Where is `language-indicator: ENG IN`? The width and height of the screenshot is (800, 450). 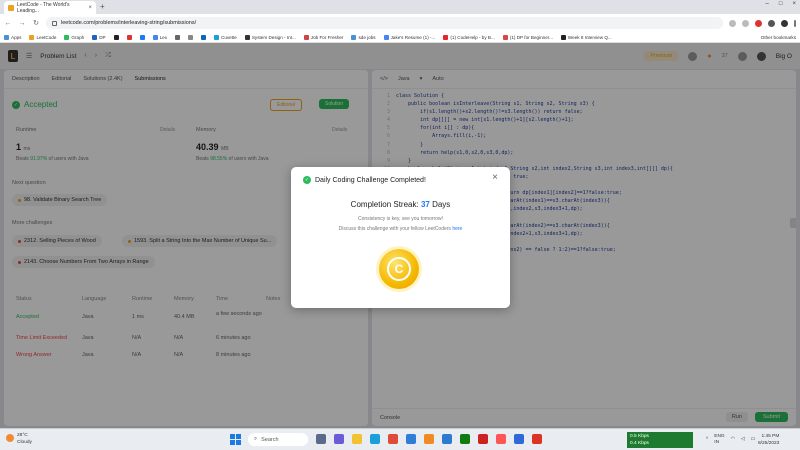 language-indicator: ENG IN is located at coordinates (719, 439).